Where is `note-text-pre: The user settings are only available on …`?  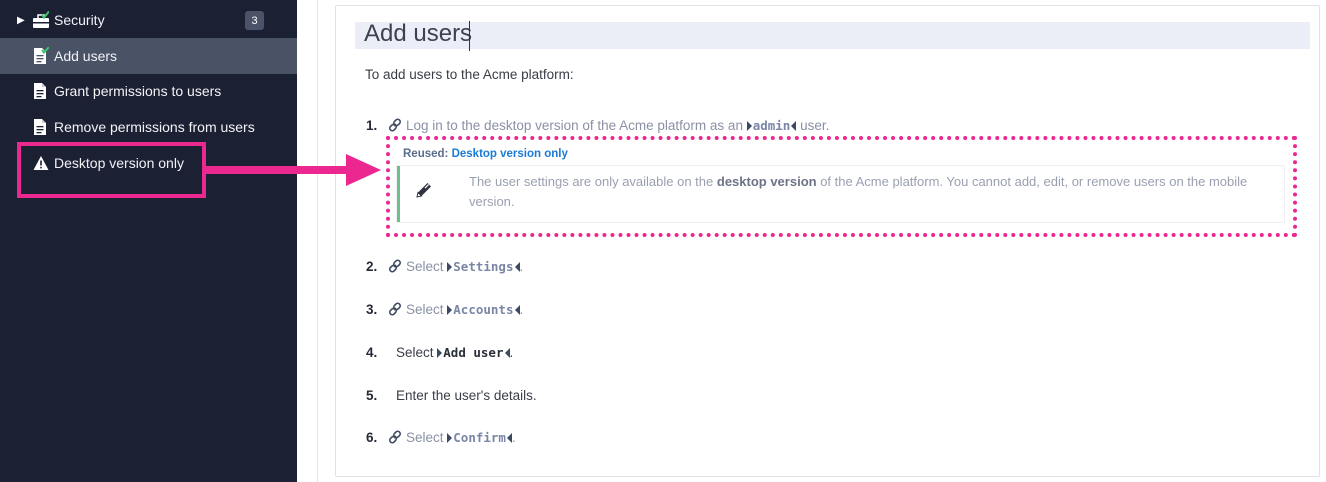
note-text-pre: The user settings are only available on … is located at coordinates (593, 181).